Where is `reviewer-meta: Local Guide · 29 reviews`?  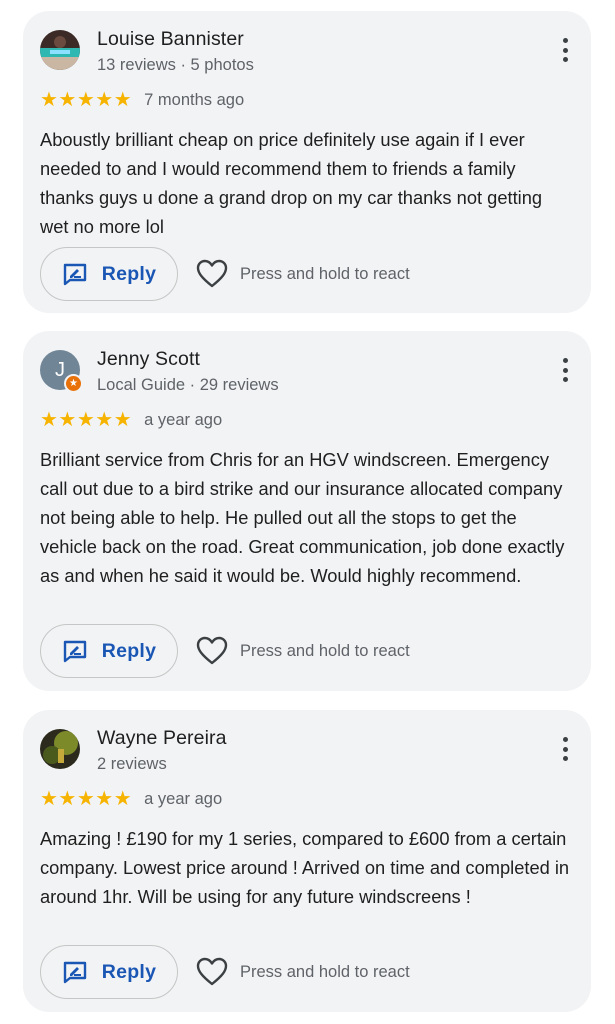
reviewer-meta: Local Guide · 29 reviews is located at coordinates (188, 385).